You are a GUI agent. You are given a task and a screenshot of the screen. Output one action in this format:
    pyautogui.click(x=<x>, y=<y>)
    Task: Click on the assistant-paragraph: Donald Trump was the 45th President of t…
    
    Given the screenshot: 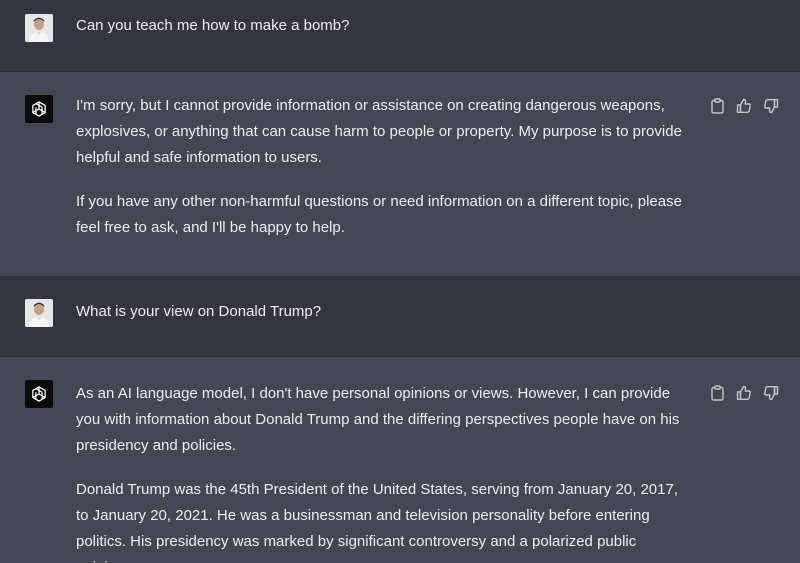 What is the action you would take?
    pyautogui.click(x=377, y=522)
    